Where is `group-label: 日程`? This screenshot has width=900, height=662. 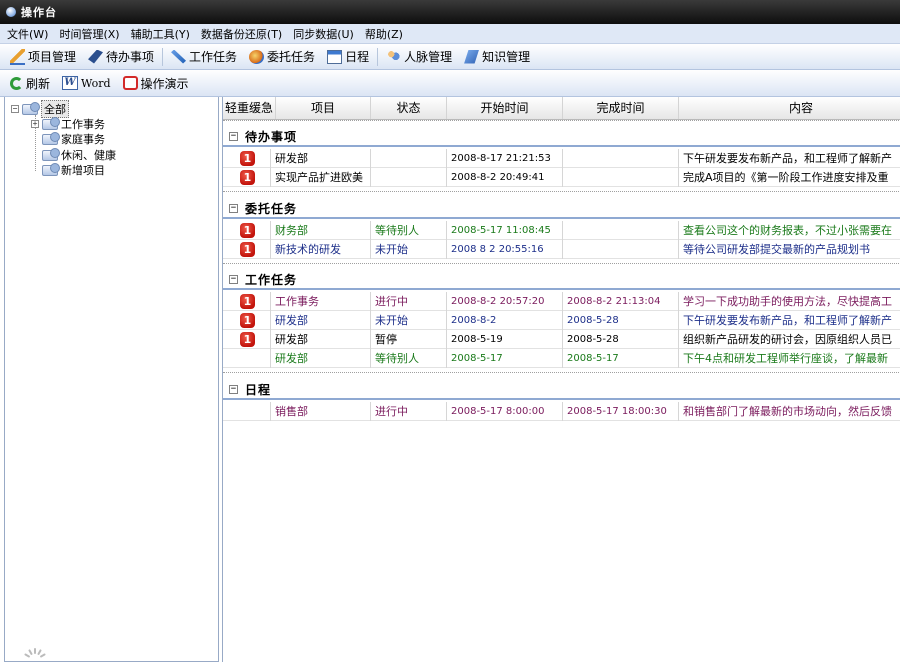
group-label: 日程 is located at coordinates (258, 390).